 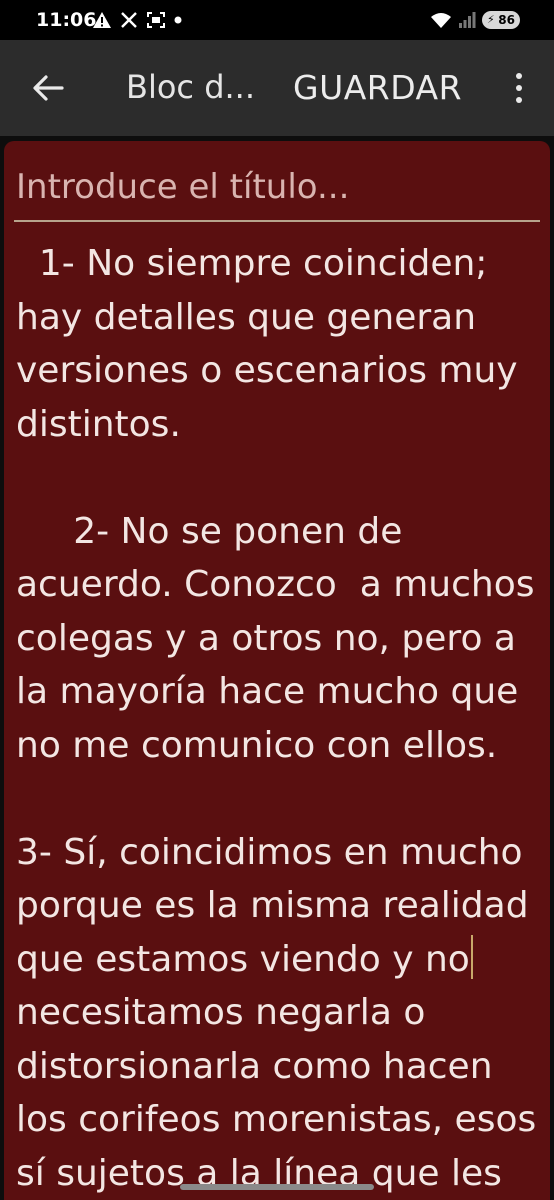 I want to click on battery-level: 86, so click(x=506, y=20).